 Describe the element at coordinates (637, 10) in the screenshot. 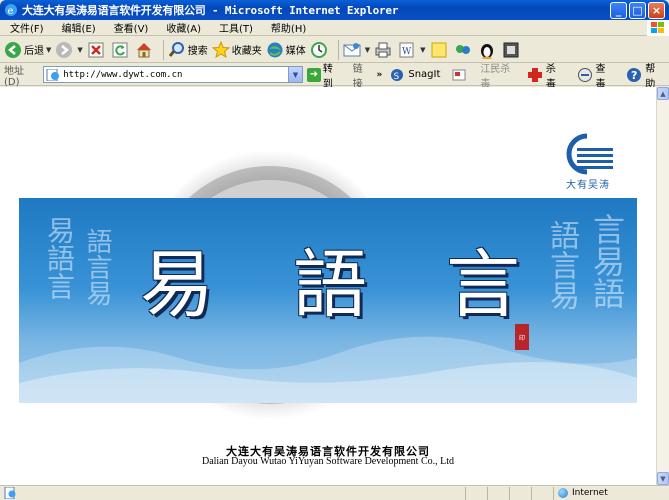

I see `maximize-button: □` at that location.